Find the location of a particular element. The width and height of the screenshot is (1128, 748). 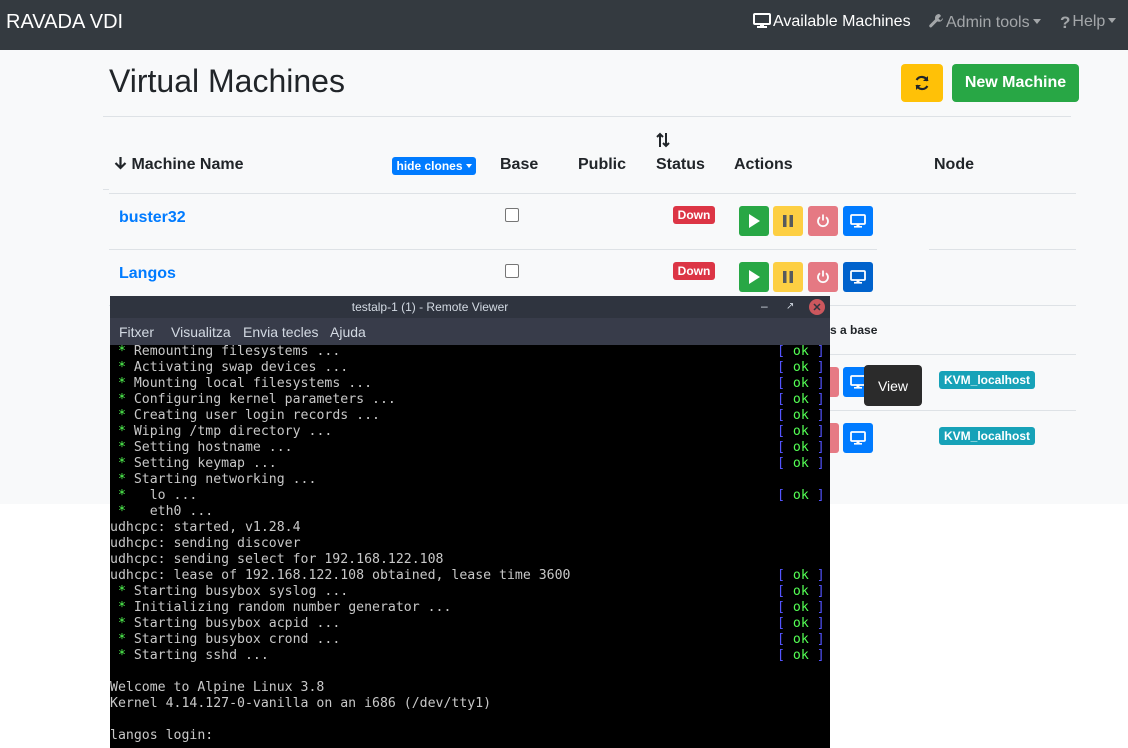

close-icon: ✕ is located at coordinates (817, 307).